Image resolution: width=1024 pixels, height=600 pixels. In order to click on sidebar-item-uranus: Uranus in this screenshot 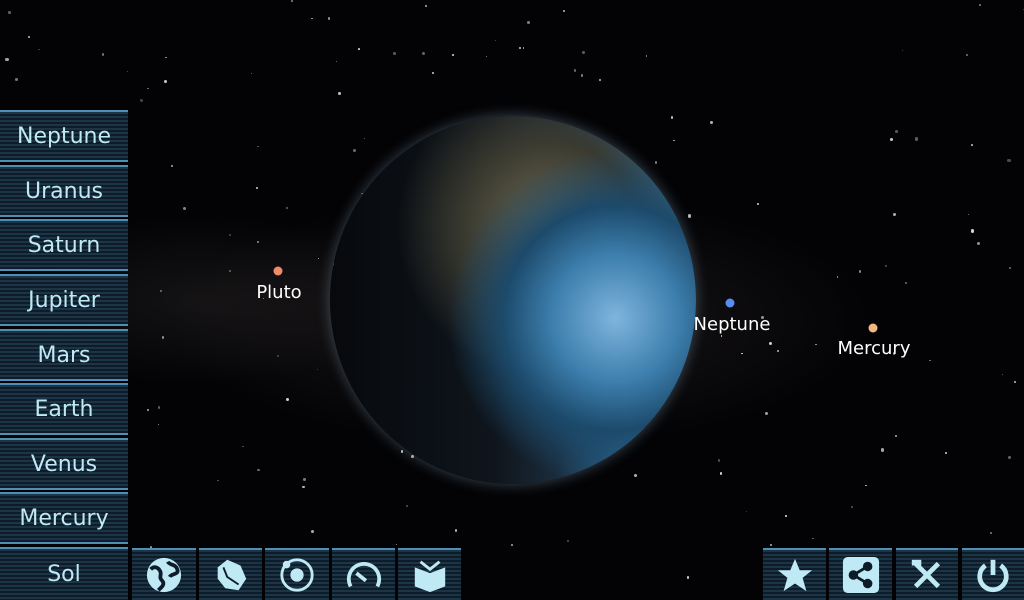, I will do `click(64, 191)`.